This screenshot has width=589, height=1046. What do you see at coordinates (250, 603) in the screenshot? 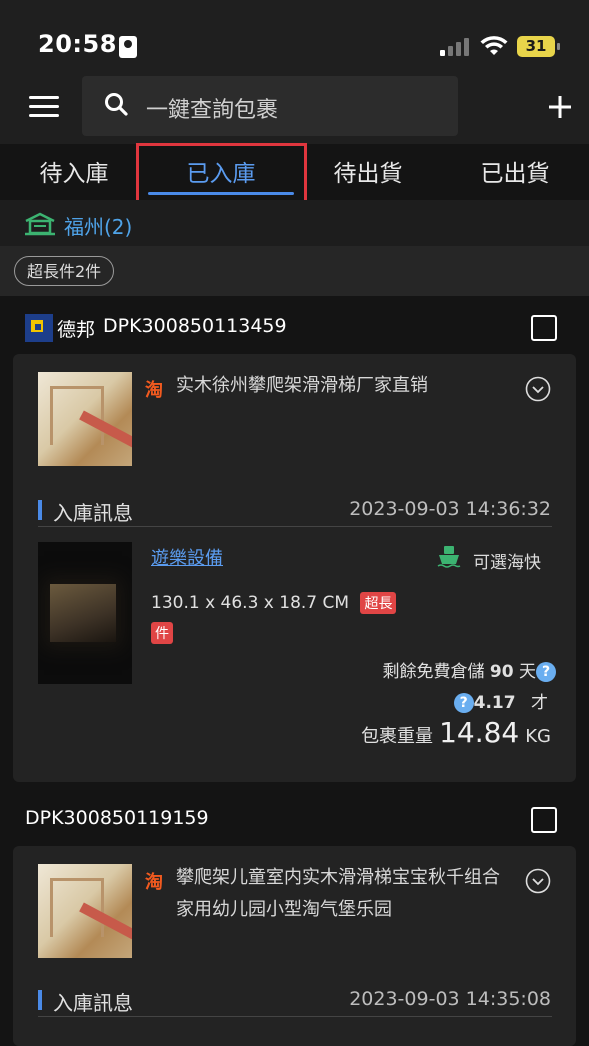
I see `dimensions-value: 130.1 x 46.3 x 18.7 CM` at bounding box center [250, 603].